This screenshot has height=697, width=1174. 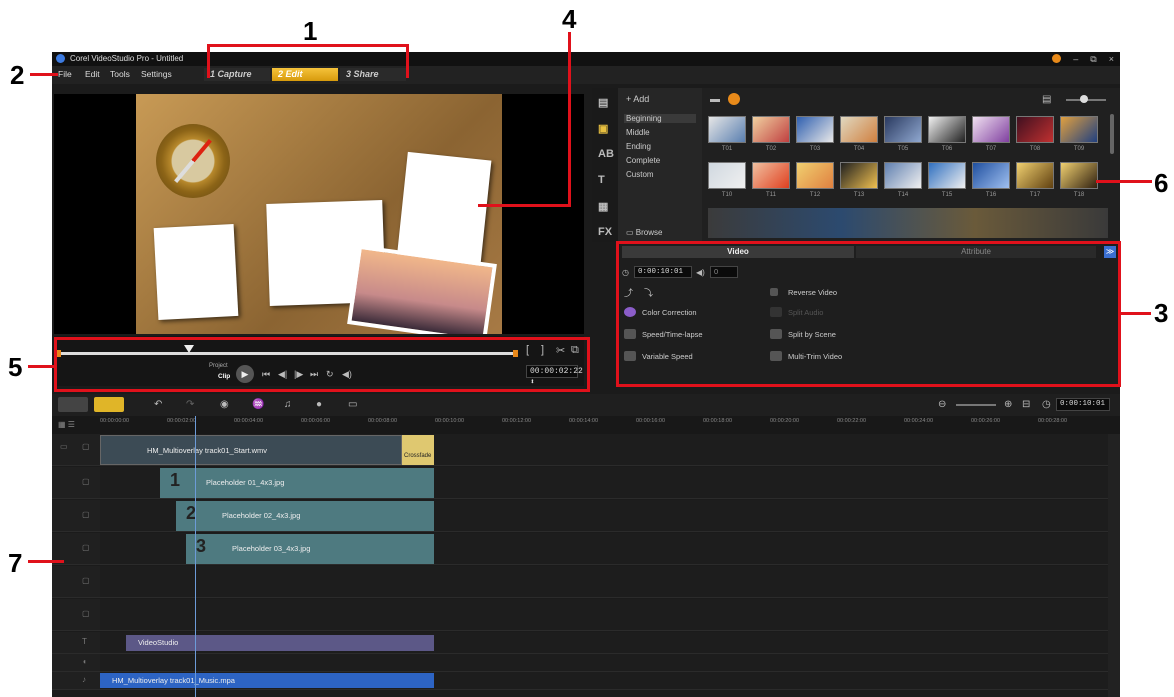 What do you see at coordinates (297, 483) in the screenshot?
I see `overlay-clip-1: 1 Placeholder 01_4x3.jpg` at bounding box center [297, 483].